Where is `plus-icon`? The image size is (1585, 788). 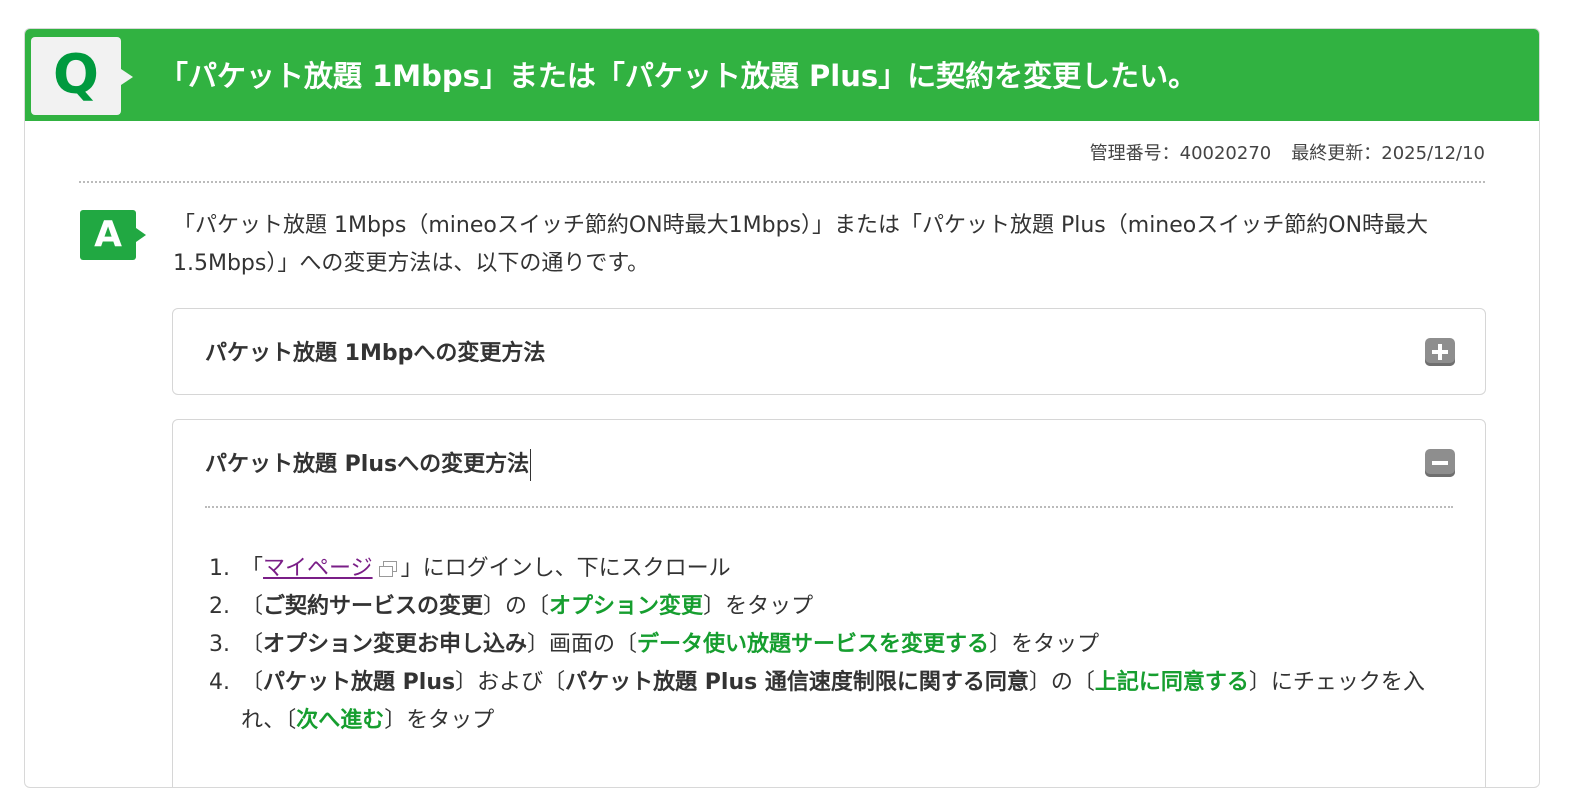
plus-icon is located at coordinates (1440, 352).